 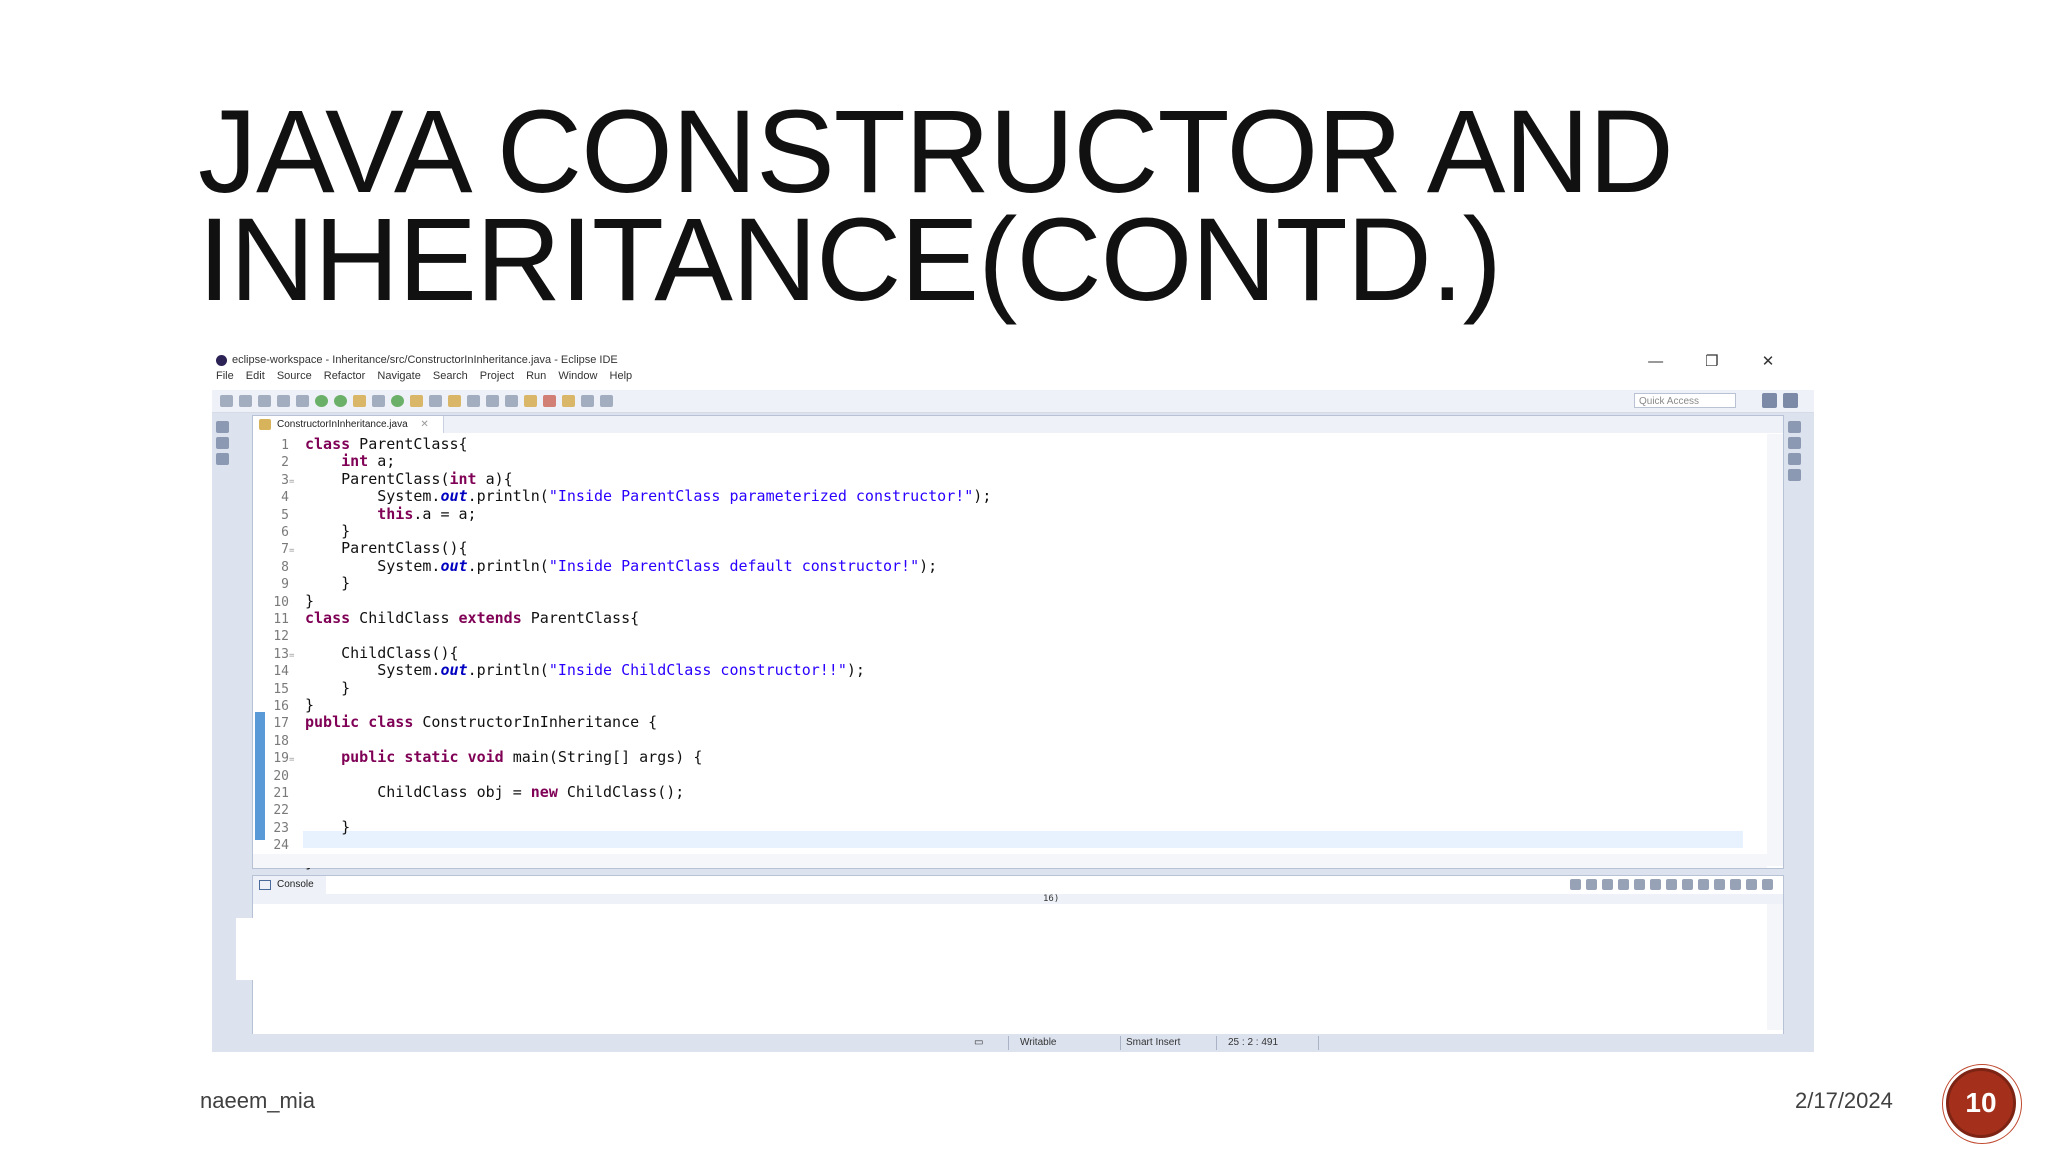 I want to click on back-icon, so click(x=568, y=401).